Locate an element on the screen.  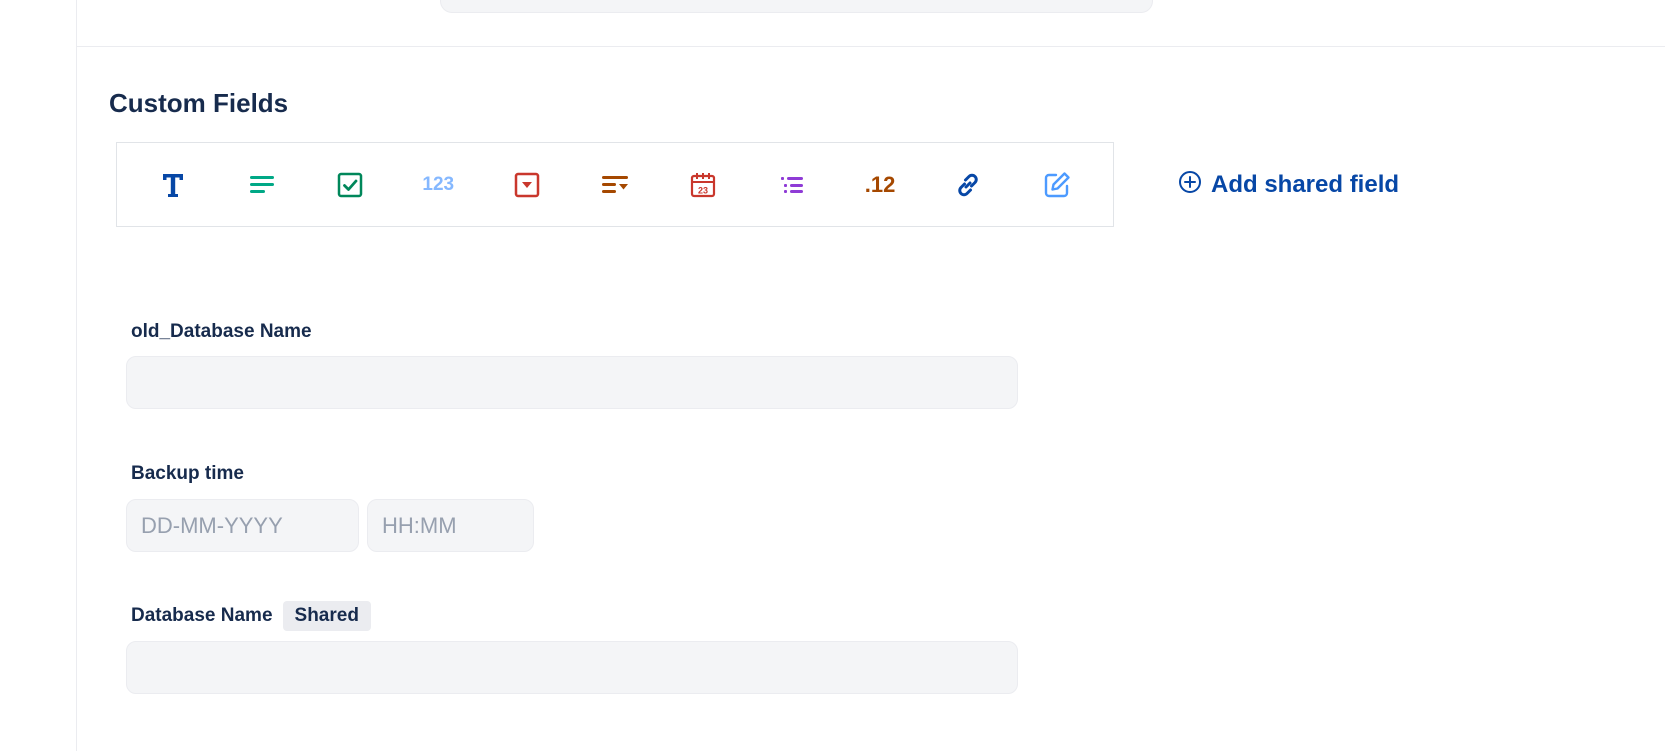
previous-field-input is located at coordinates (796, 6).